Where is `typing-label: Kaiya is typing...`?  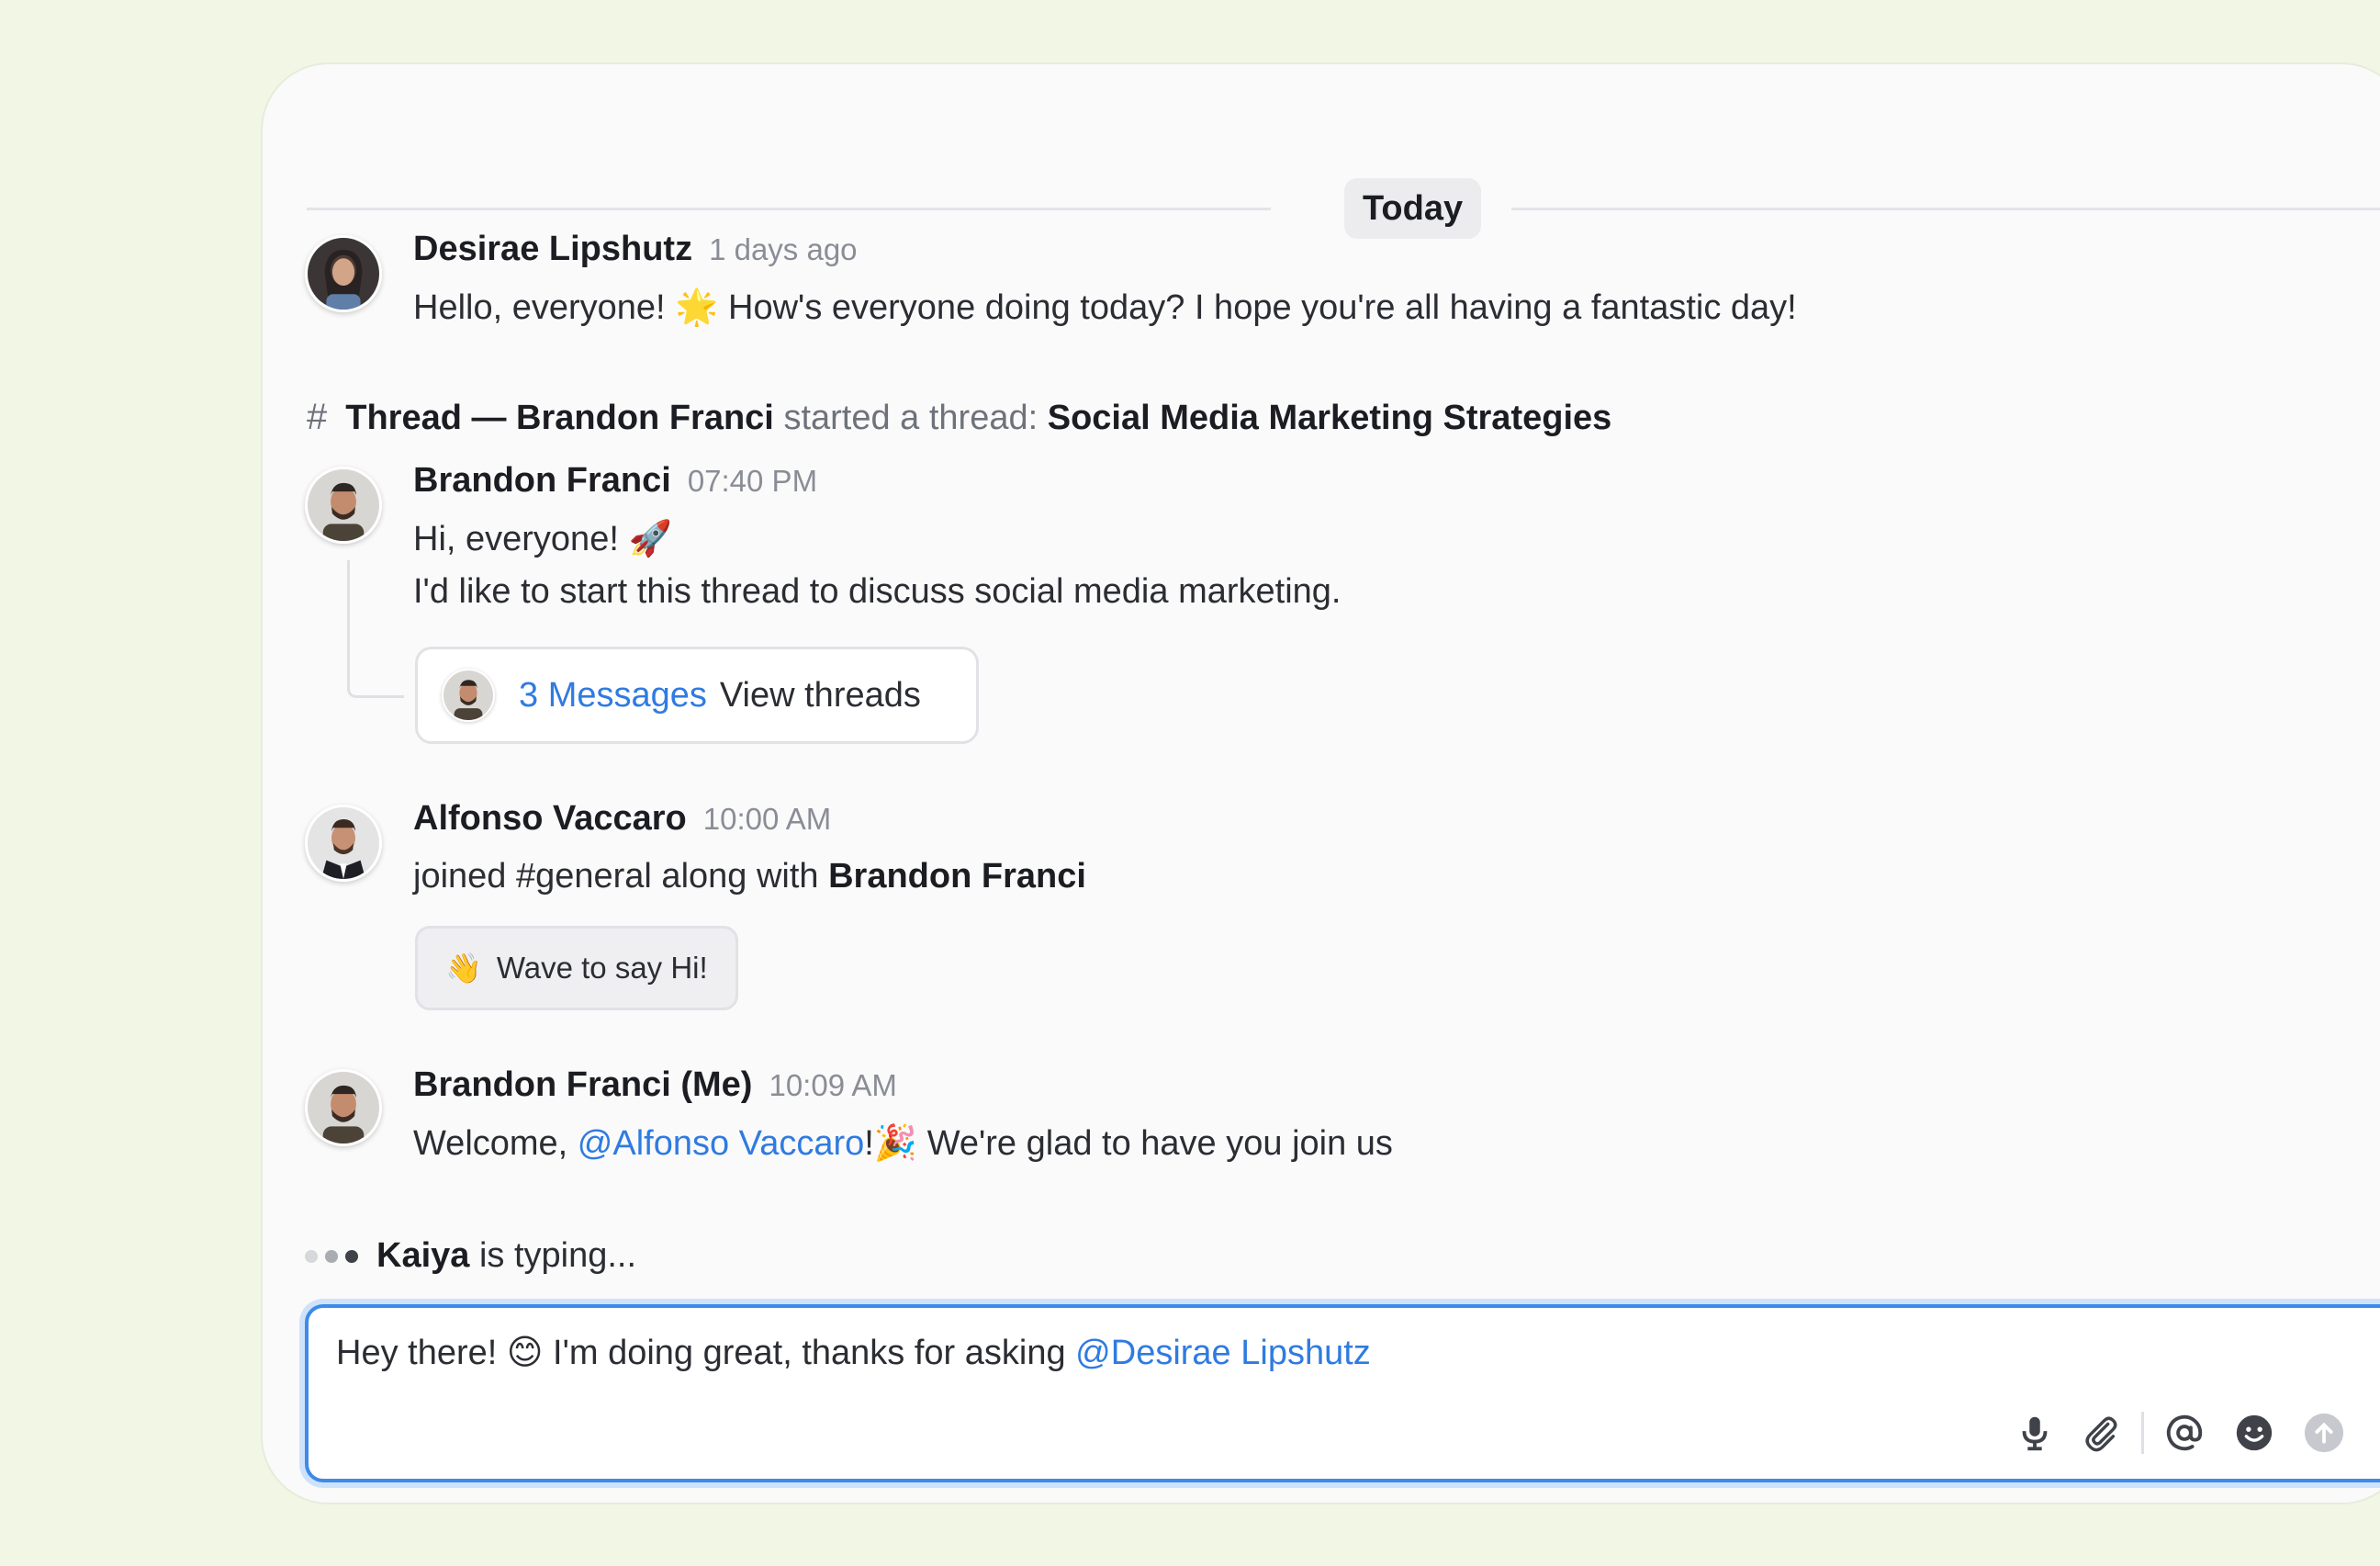
typing-label: Kaiya is typing... is located at coordinates (506, 1256).